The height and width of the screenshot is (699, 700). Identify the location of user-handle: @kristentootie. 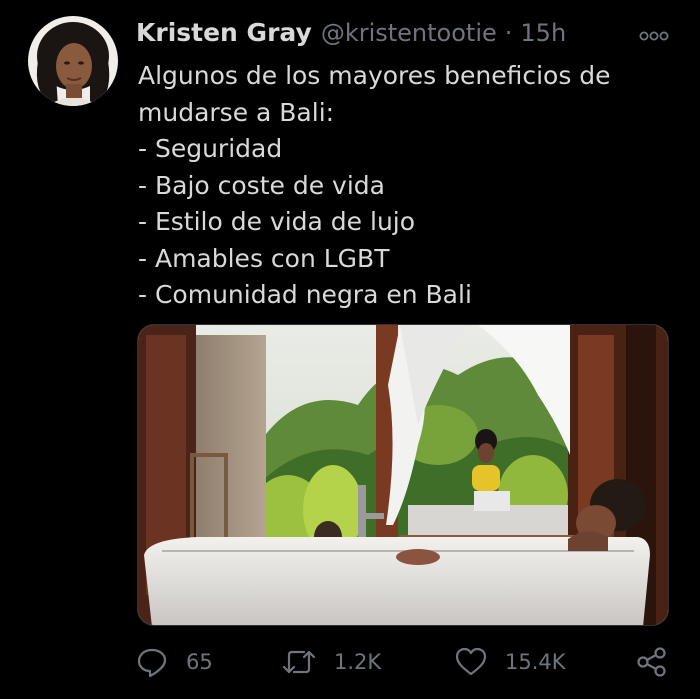
(409, 33).